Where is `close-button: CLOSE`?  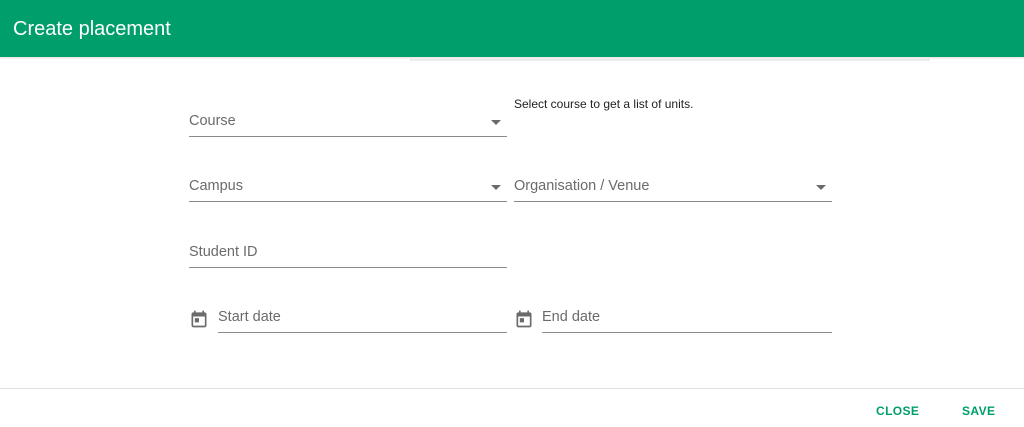 close-button: CLOSE is located at coordinates (897, 411).